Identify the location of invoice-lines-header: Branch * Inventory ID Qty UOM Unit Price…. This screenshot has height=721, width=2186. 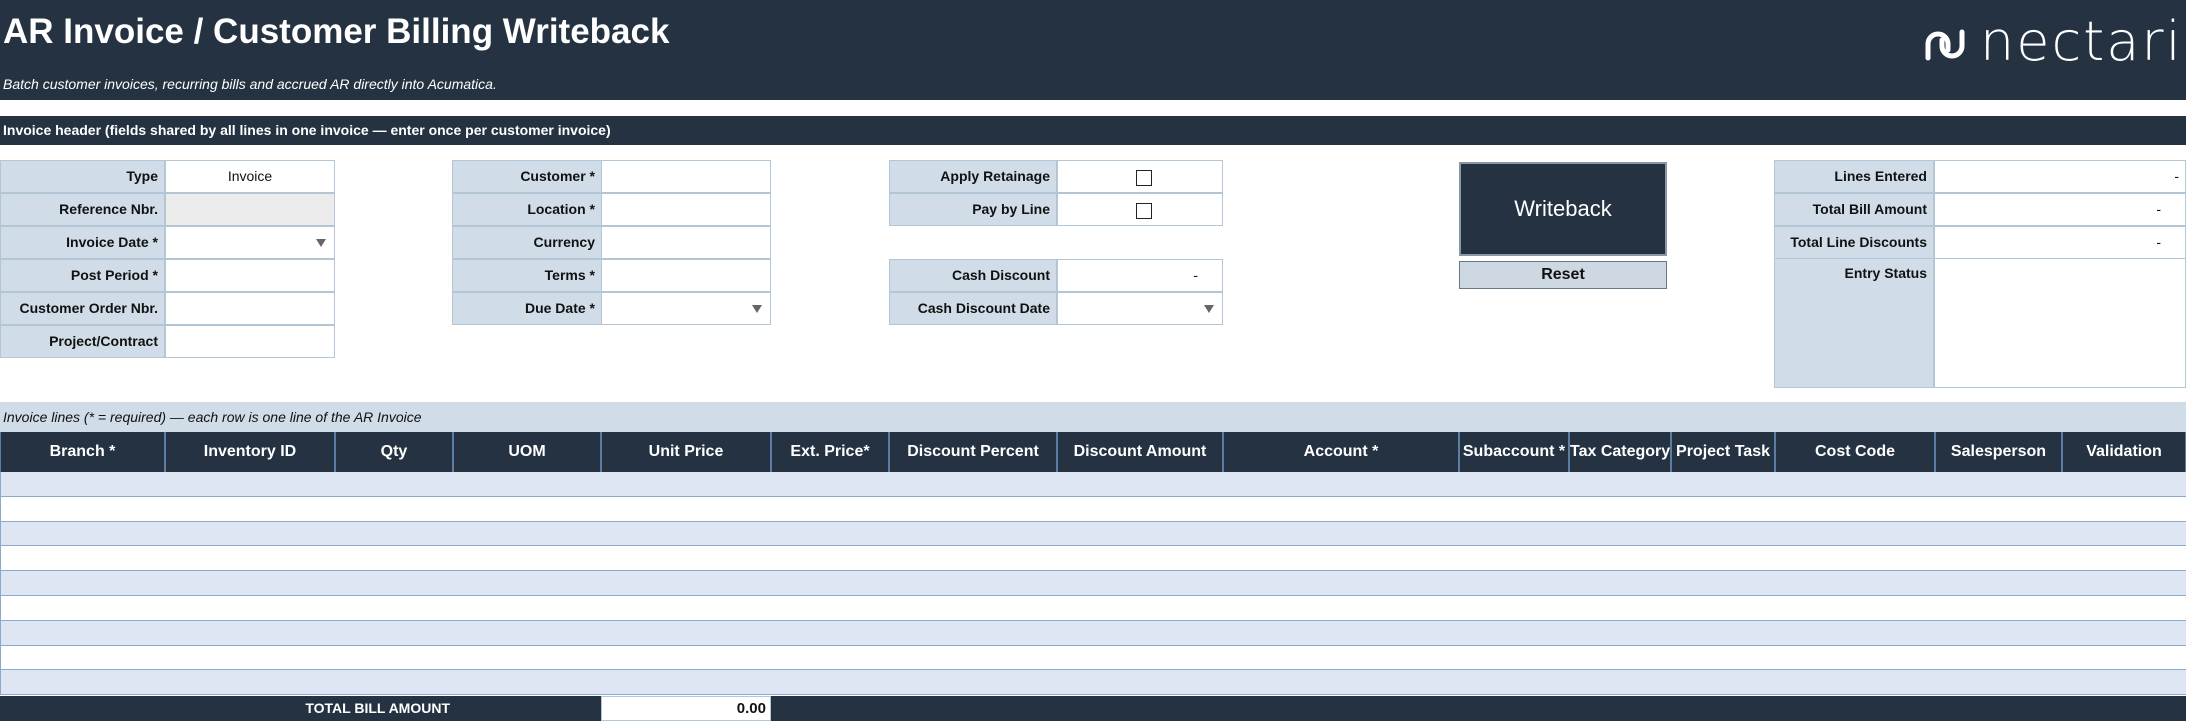
(1093, 452).